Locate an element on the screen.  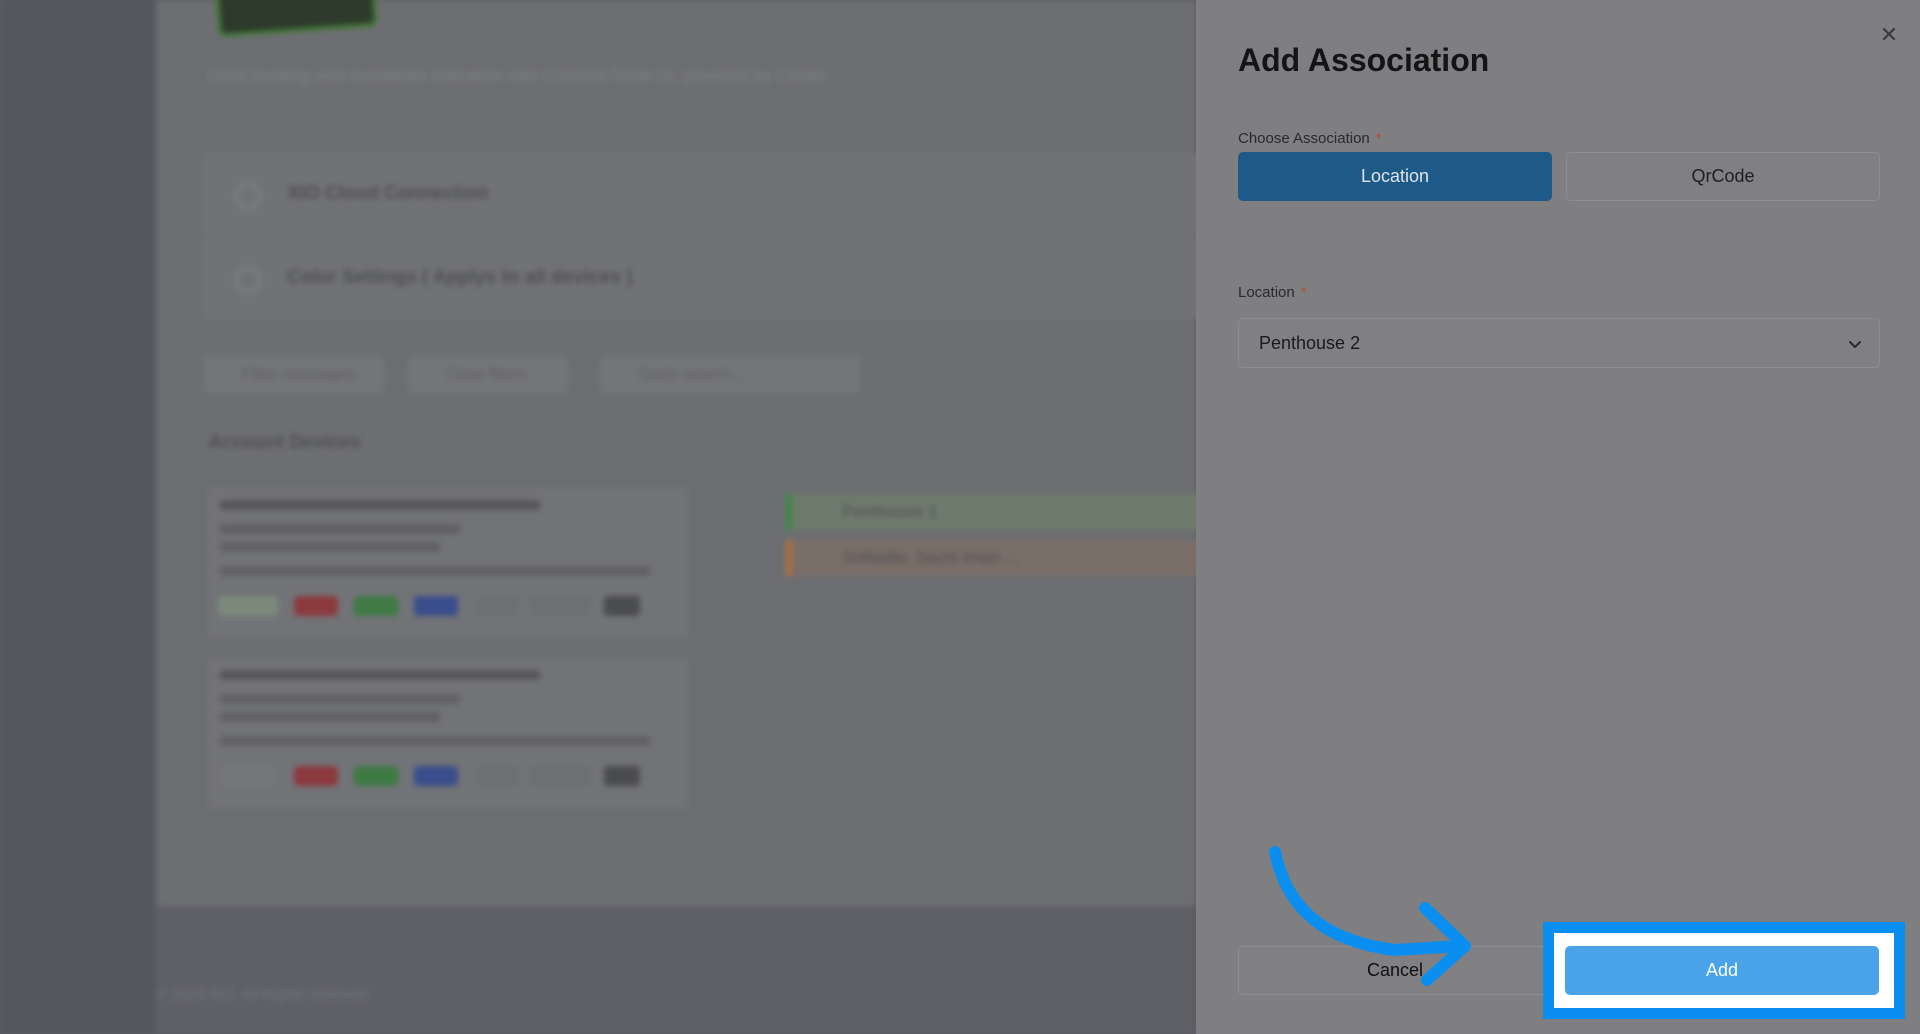
chevron-down-icon is located at coordinates (1855, 344).